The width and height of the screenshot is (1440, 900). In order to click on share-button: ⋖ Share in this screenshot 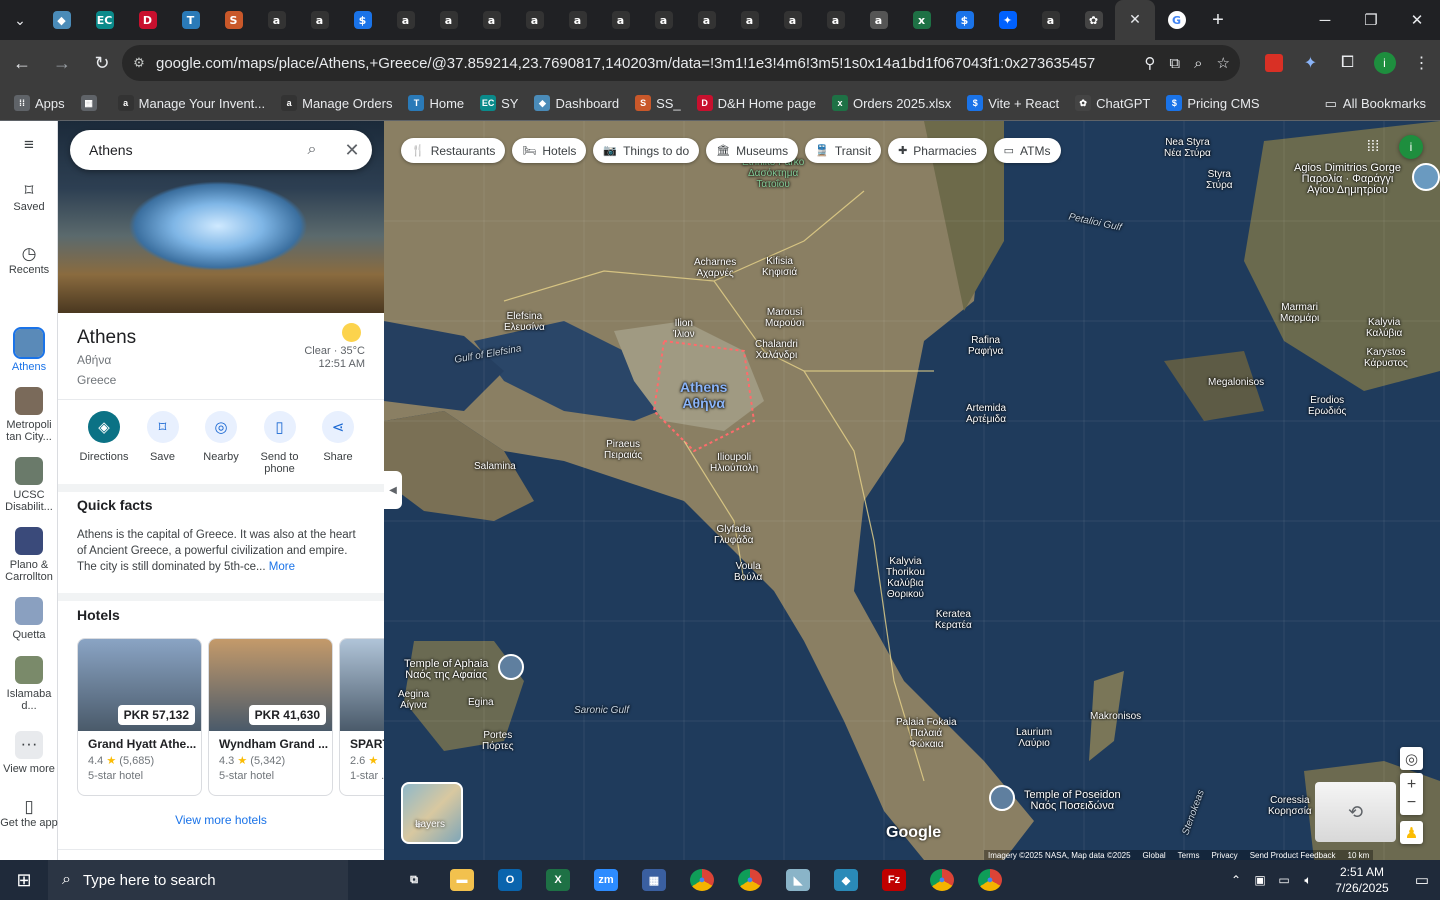, I will do `click(338, 437)`.